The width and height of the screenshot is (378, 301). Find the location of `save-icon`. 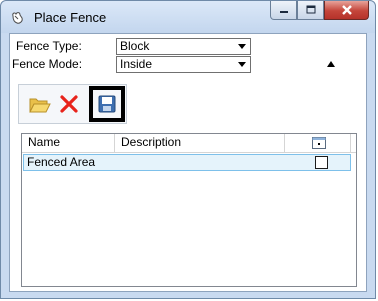

save-icon is located at coordinates (107, 104).